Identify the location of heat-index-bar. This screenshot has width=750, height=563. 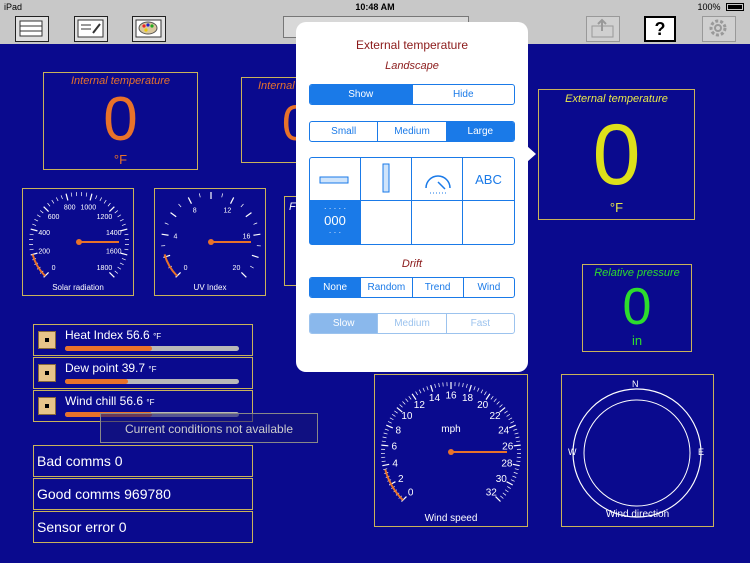
(152, 348).